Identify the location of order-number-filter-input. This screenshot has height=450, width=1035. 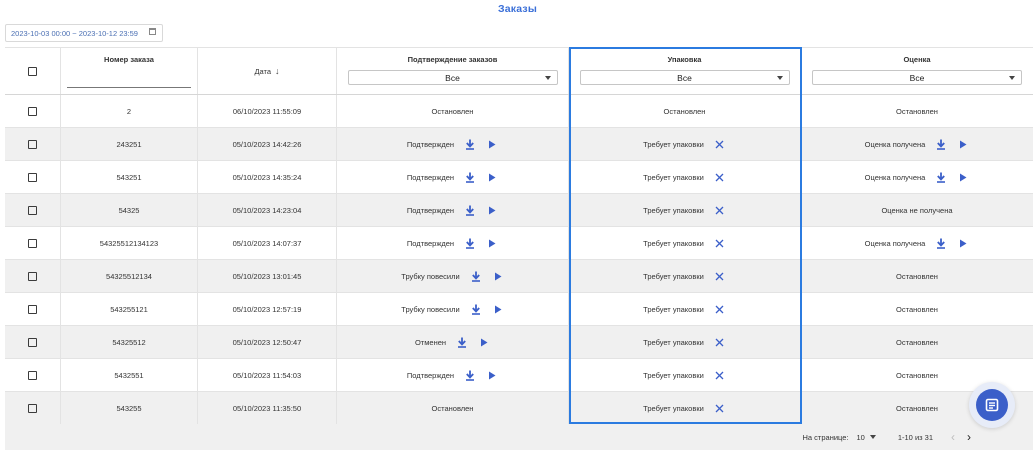
(129, 87).